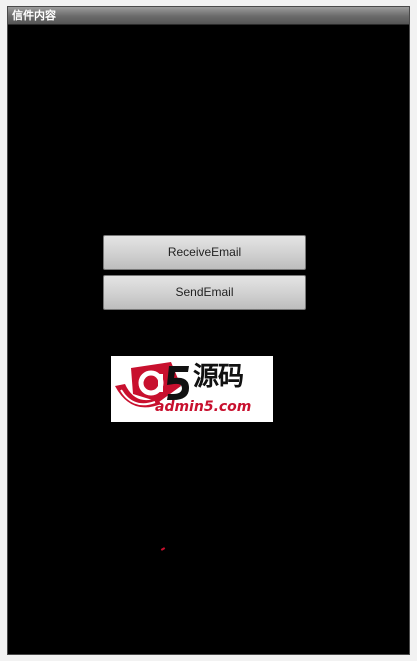  I want to click on receive-email-button: ReceiveEmail, so click(204, 252).